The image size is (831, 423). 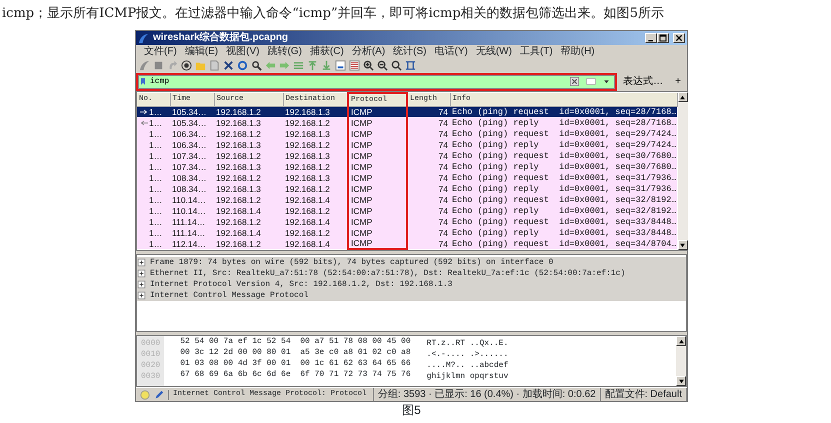 I want to click on menu-item: 电话(Y), so click(x=451, y=51).